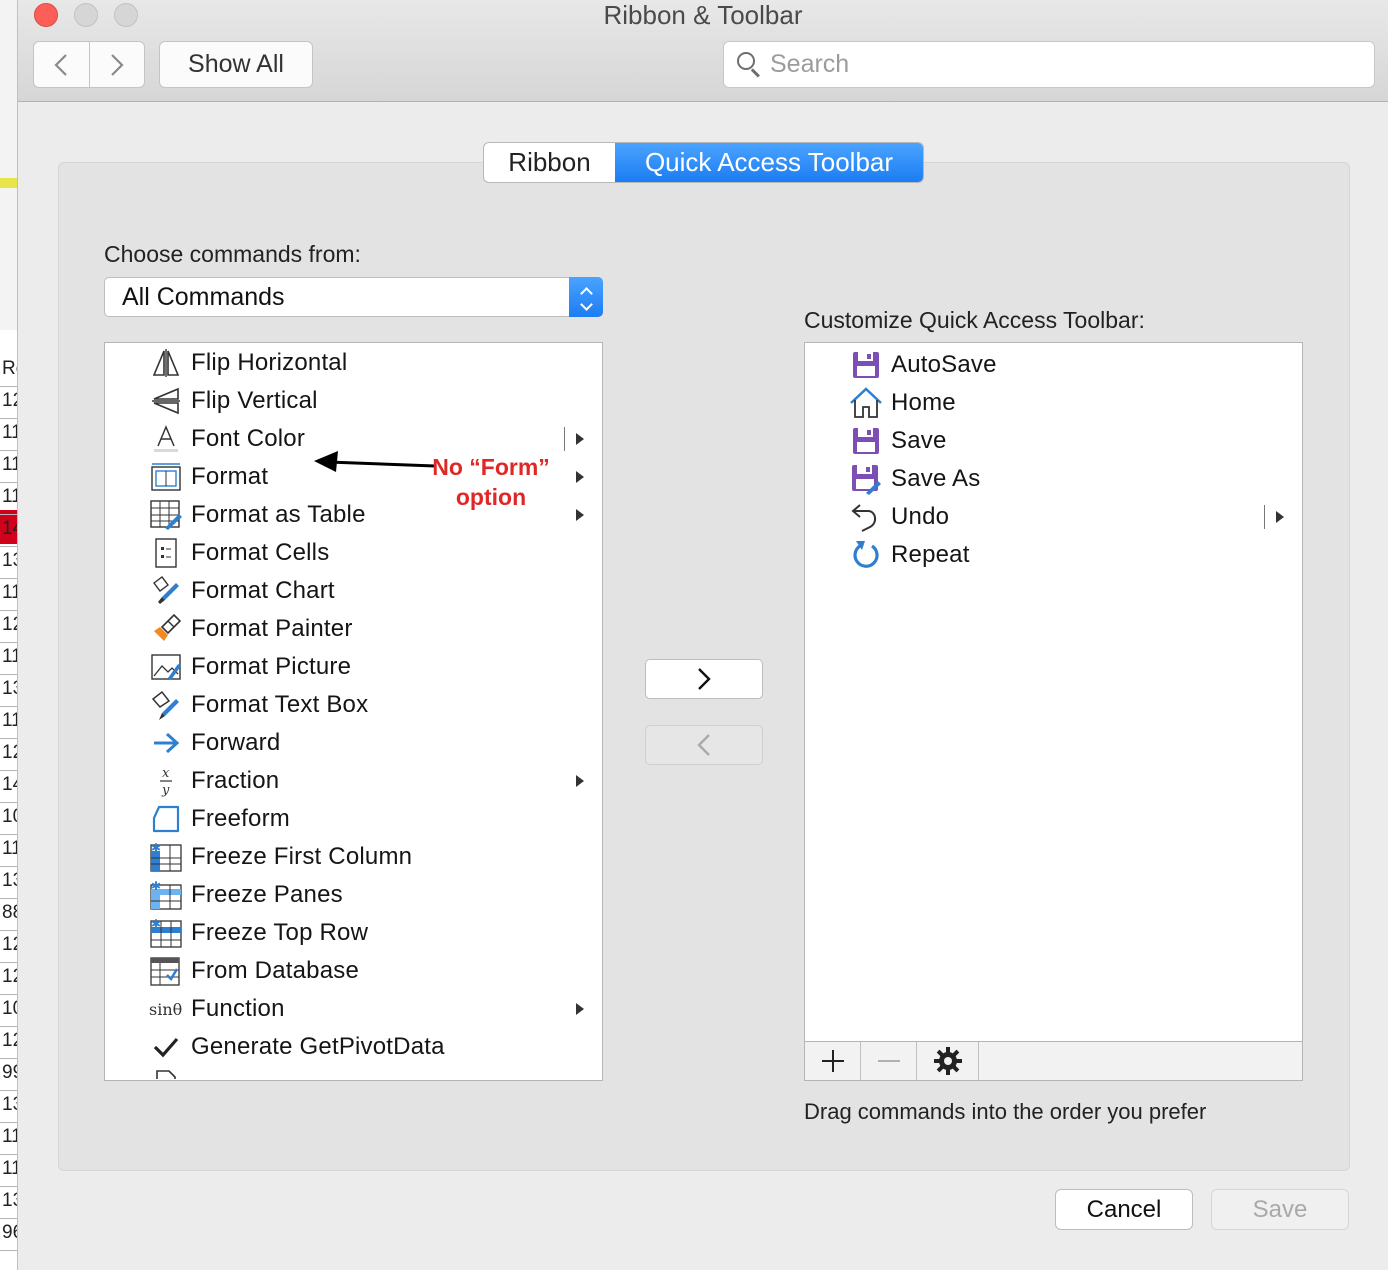 The height and width of the screenshot is (1270, 1388). What do you see at coordinates (353, 1009) in the screenshot?
I see `list-item: sinθ Function` at bounding box center [353, 1009].